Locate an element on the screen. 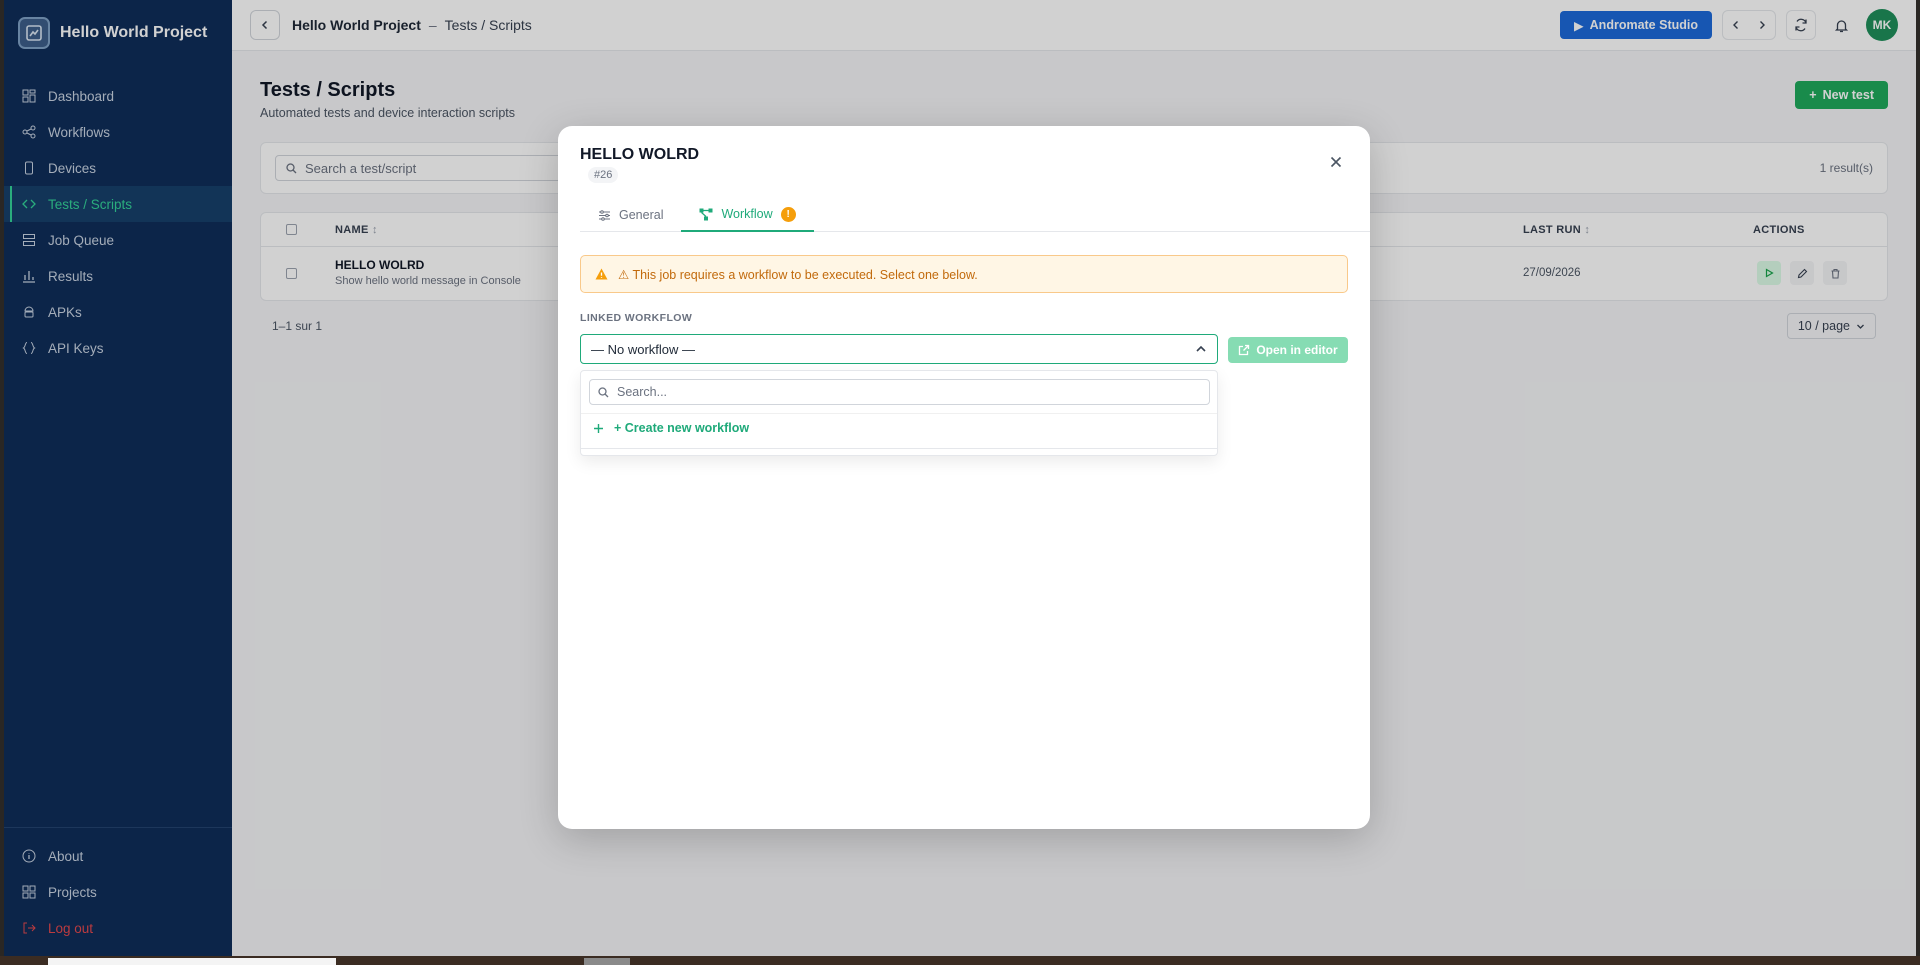 The width and height of the screenshot is (1920, 965). create-workflow-option: + Create new workflow is located at coordinates (671, 428).